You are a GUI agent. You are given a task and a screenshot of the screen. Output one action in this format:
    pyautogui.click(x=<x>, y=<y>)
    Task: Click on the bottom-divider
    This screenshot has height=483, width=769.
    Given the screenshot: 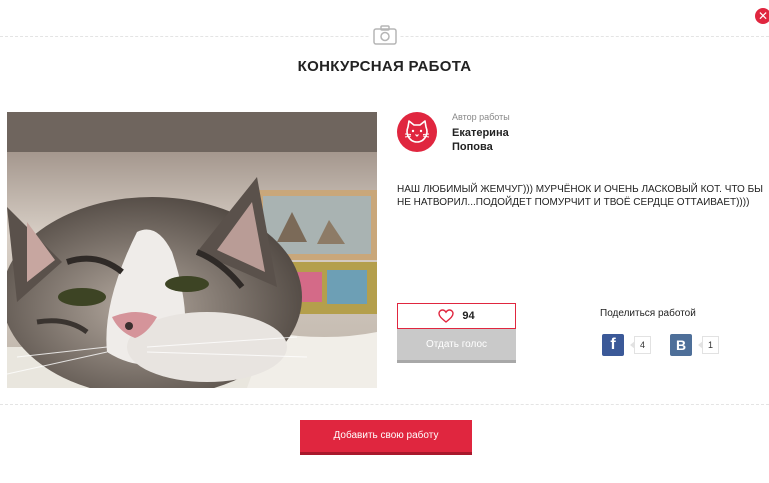 What is the action you would take?
    pyautogui.click(x=384, y=404)
    